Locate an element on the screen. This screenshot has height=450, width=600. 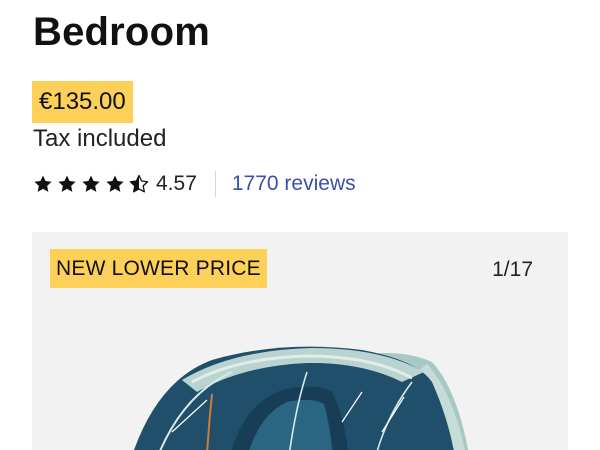
rating-stars is located at coordinates (93, 184).